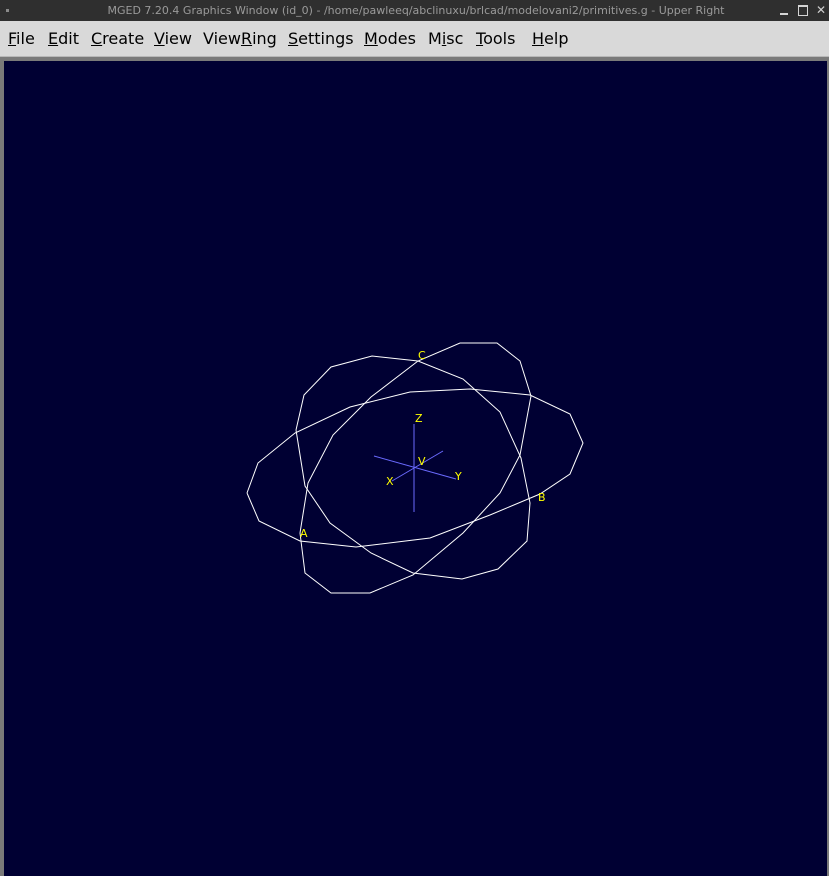 Image resolution: width=829 pixels, height=876 pixels. I want to click on axis-label-x: X, so click(390, 481).